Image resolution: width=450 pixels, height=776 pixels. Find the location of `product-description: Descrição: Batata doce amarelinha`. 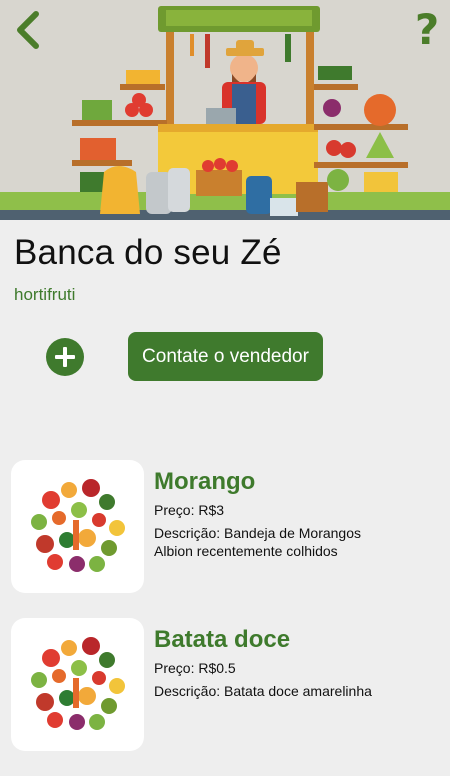

product-description: Descrição: Batata doce amarelinha is located at coordinates (263, 691).